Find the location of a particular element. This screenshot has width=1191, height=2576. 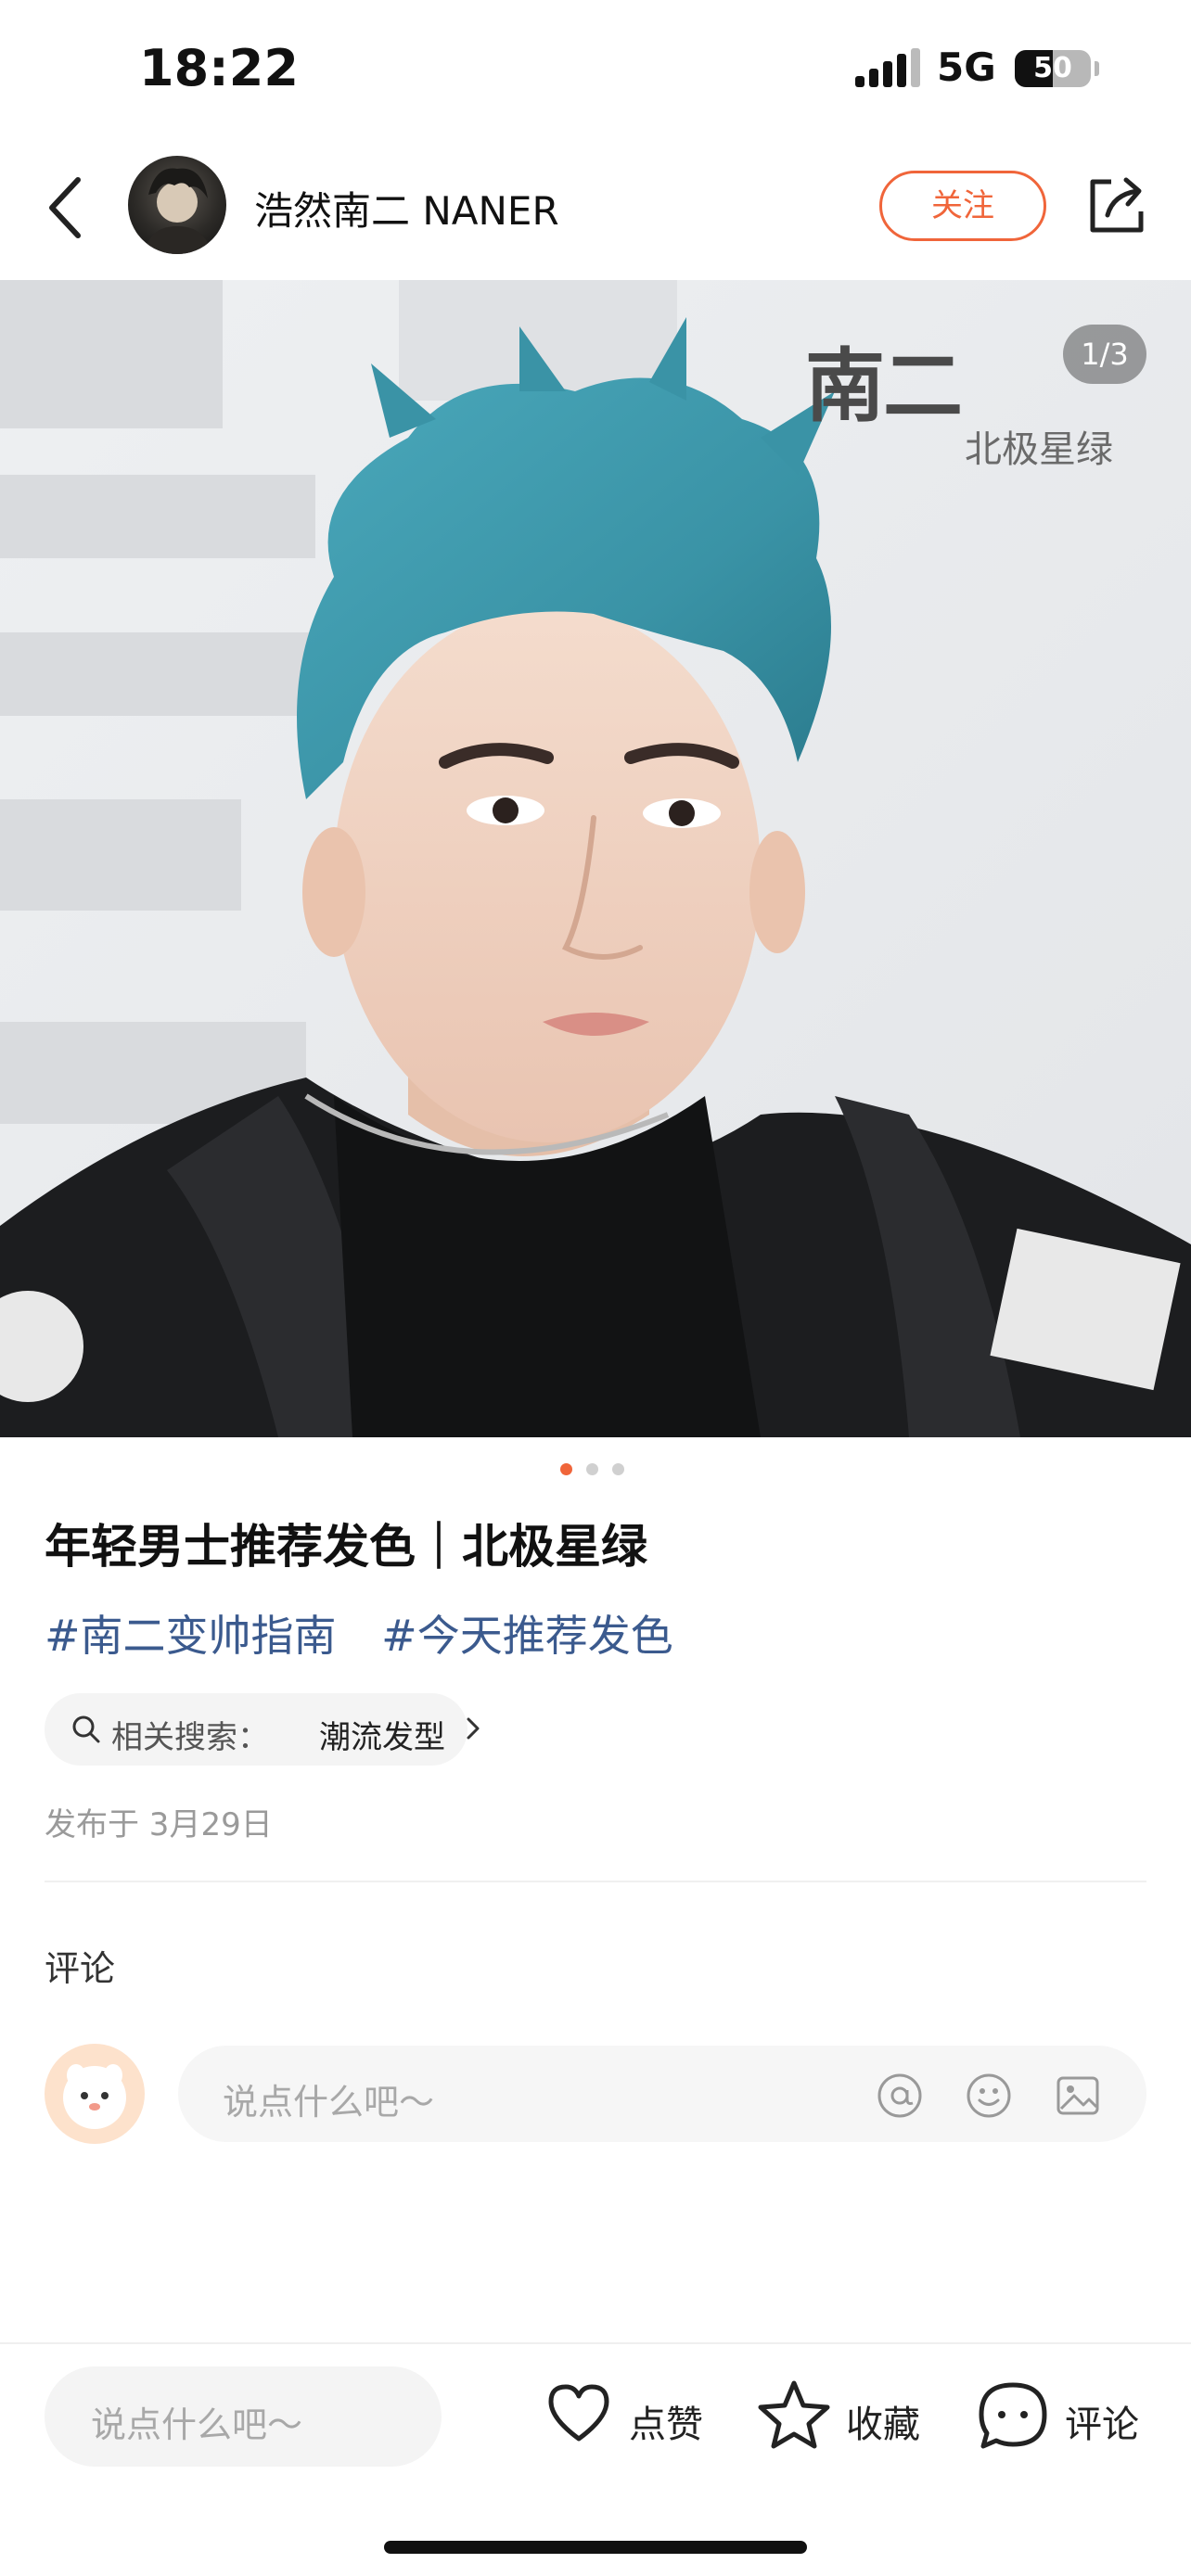

follow-button: 关注 is located at coordinates (962, 206).